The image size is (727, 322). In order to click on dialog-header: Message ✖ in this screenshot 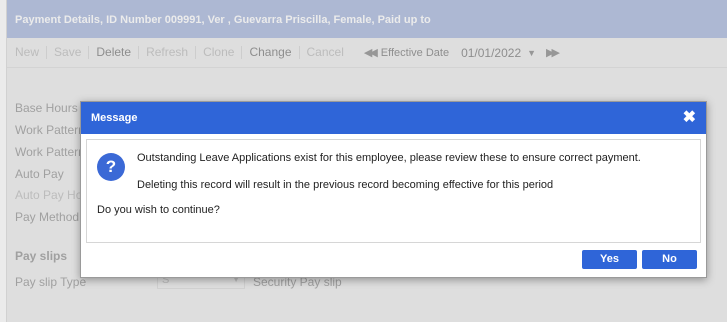, I will do `click(393, 118)`.